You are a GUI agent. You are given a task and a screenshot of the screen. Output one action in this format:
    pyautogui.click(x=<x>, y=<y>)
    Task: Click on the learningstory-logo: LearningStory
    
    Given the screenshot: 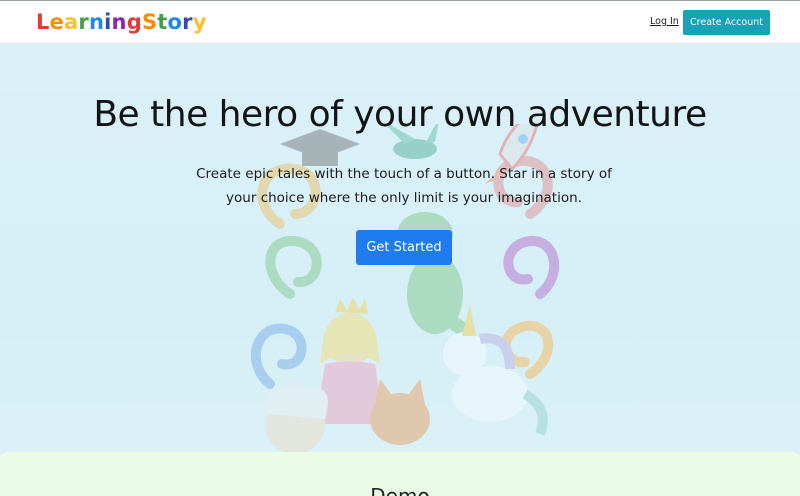 What is the action you would take?
    pyautogui.click(x=121, y=22)
    